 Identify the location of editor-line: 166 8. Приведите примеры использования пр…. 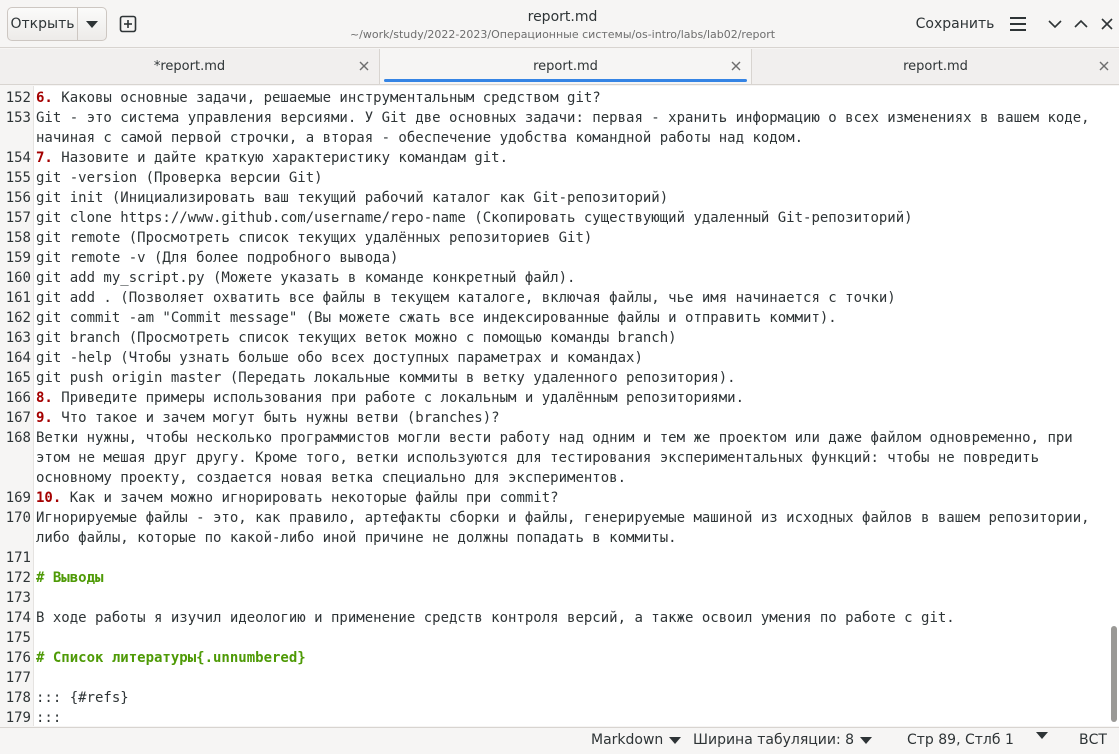
(555, 398).